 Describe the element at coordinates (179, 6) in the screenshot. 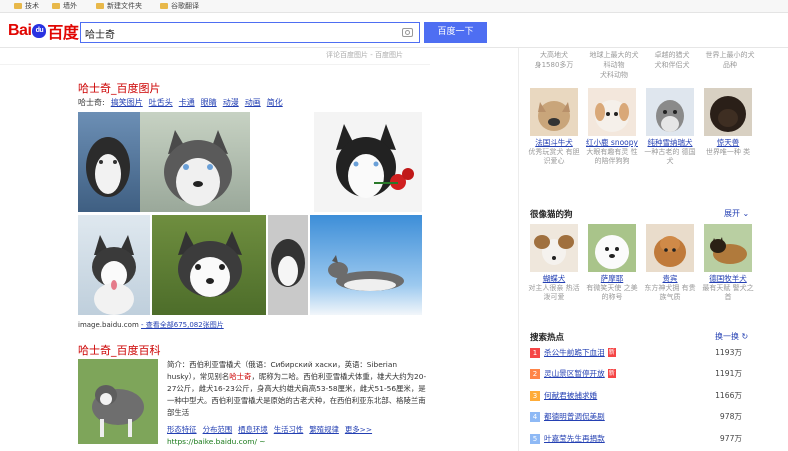

I see `bookmark-google-translate: 谷歌翻译` at that location.